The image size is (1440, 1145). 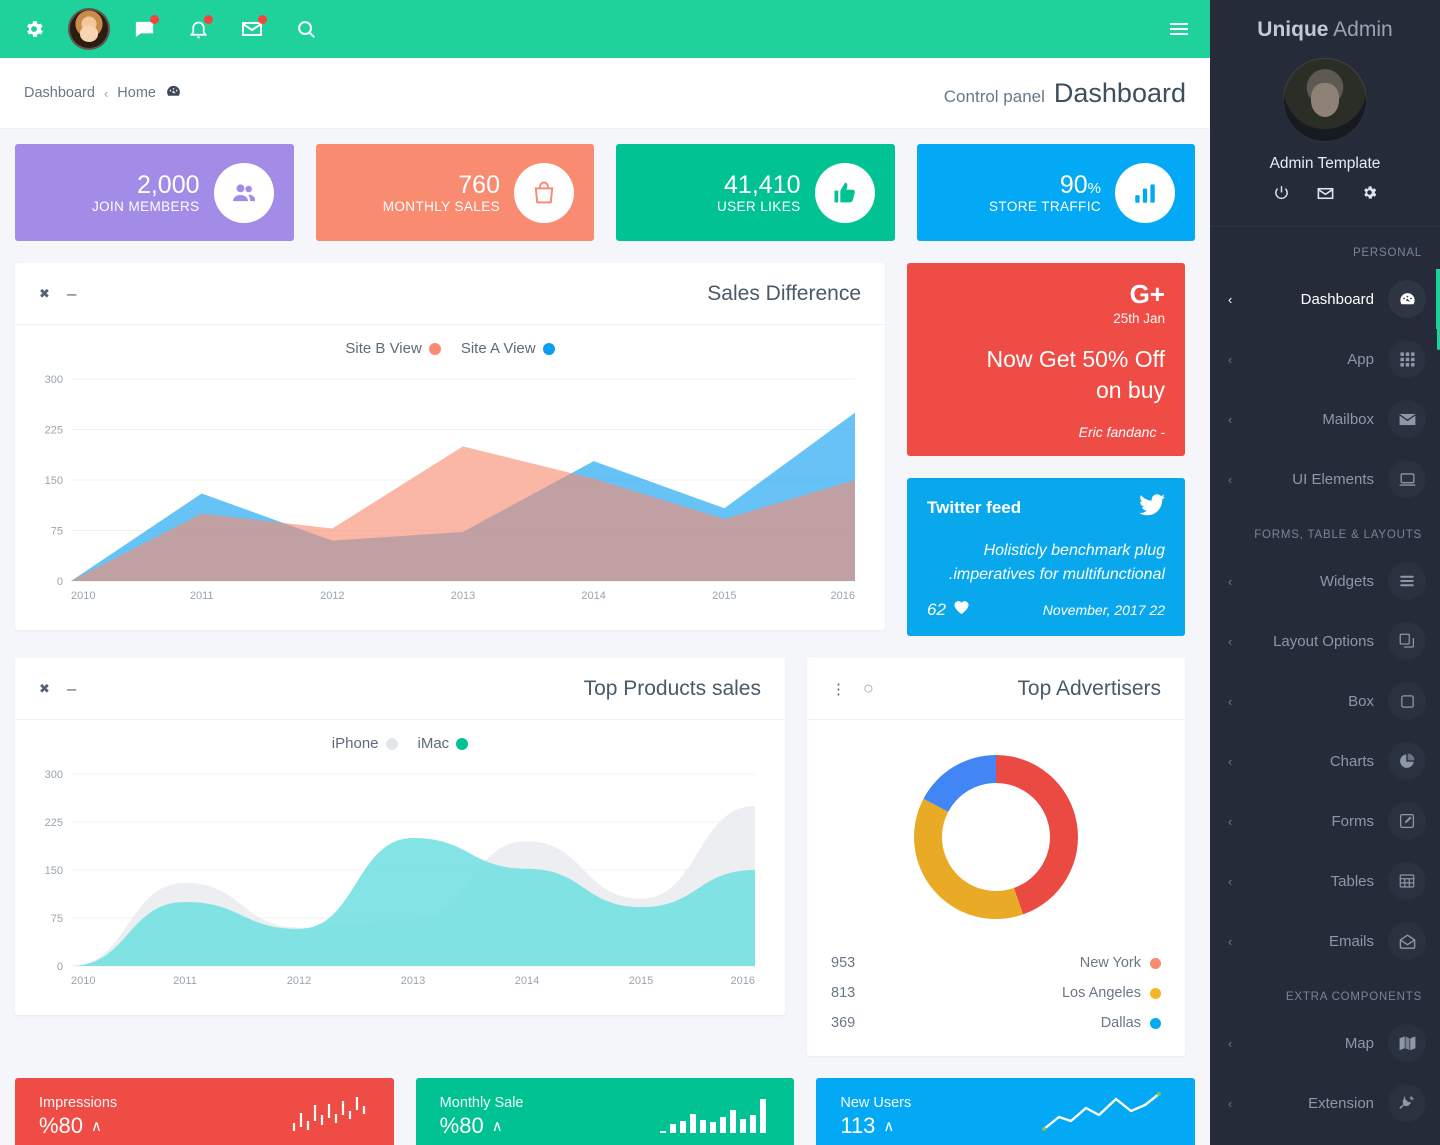 I want to click on list-item: 813 Los Angeles, so click(x=996, y=993).